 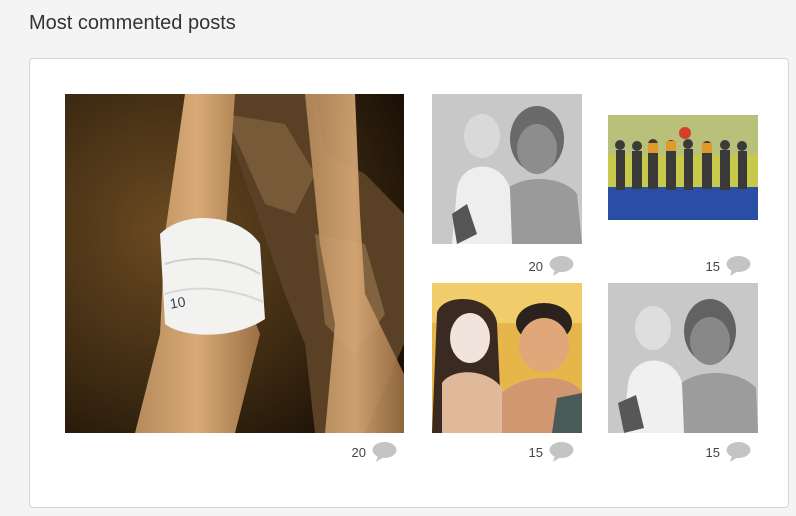 I want to click on post-meta-2: 20, so click(x=537, y=266).